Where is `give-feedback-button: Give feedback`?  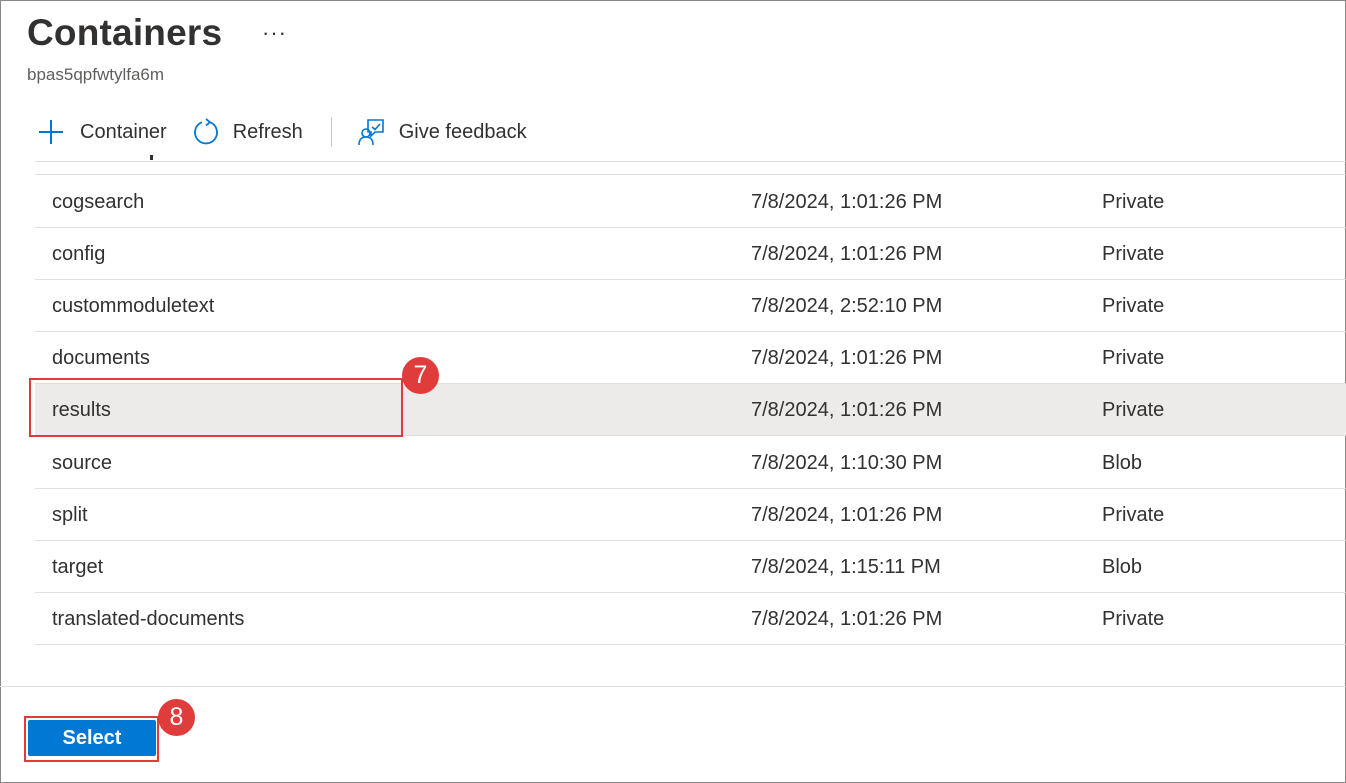
give-feedback-button: Give feedback is located at coordinates (442, 132).